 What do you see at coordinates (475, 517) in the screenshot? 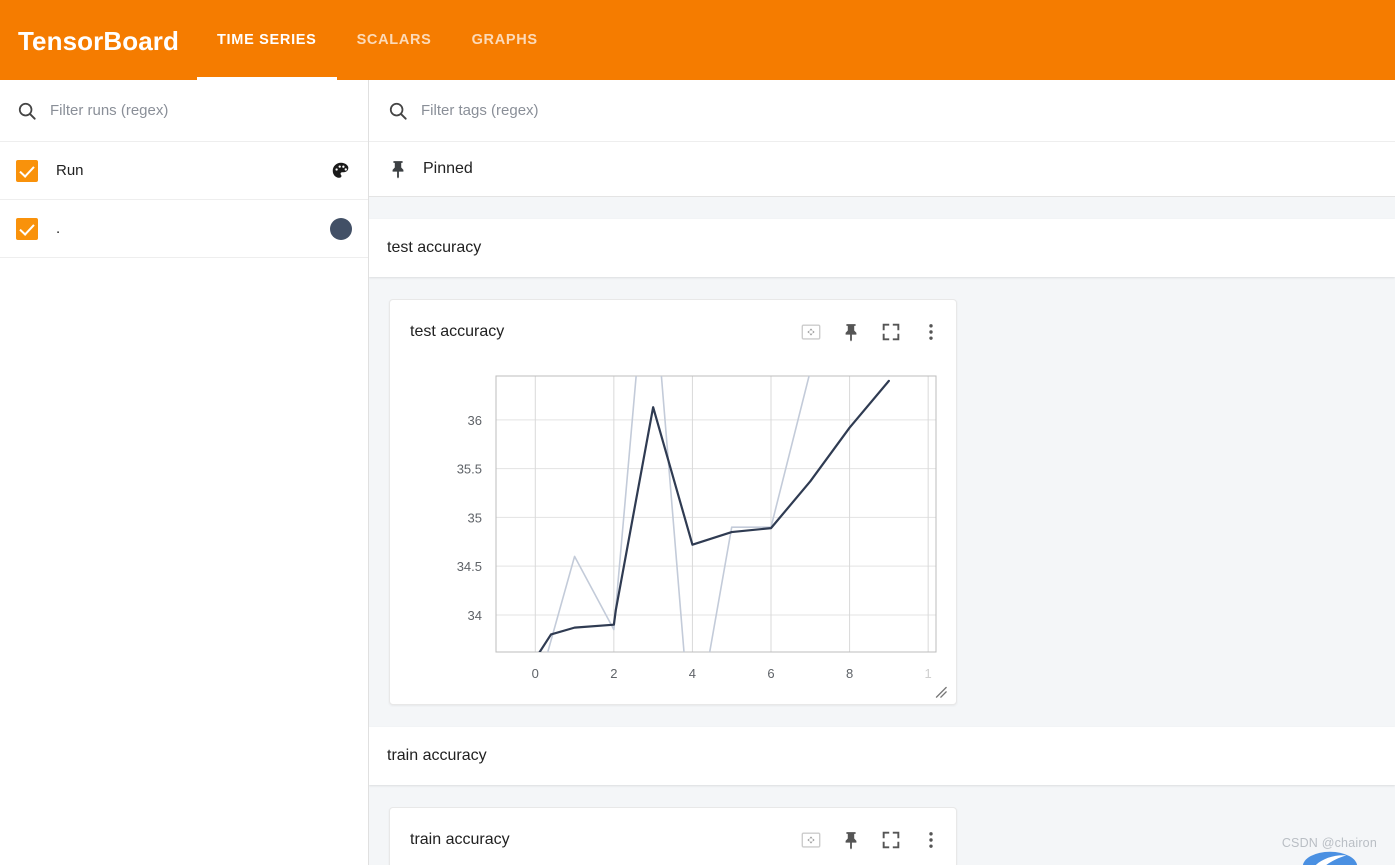
I see `svg-text: 35` at bounding box center [475, 517].